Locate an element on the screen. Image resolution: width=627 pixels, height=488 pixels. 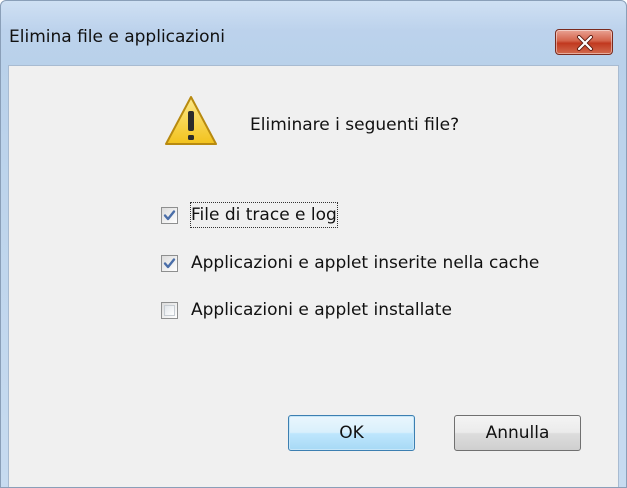
close-icon is located at coordinates (585, 43).